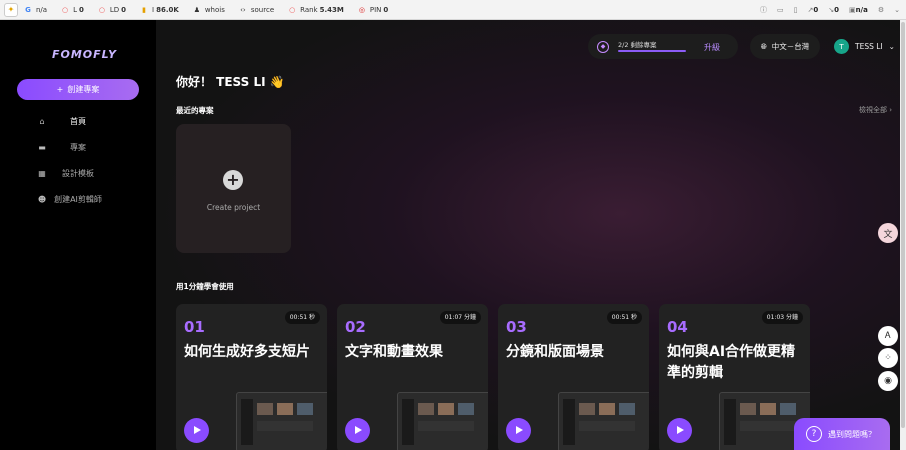 This screenshot has width=906, height=450. What do you see at coordinates (195, 110) in the screenshot?
I see `recent-projects-title: 最近的專案` at bounding box center [195, 110].